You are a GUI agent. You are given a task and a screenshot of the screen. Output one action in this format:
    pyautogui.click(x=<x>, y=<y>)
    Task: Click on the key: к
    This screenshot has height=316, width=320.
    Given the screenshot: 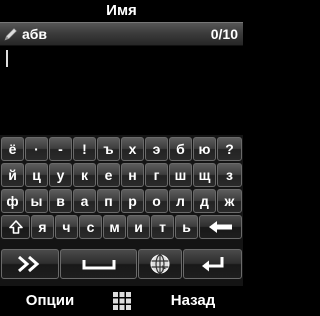 What is the action you would take?
    pyautogui.click(x=84, y=175)
    